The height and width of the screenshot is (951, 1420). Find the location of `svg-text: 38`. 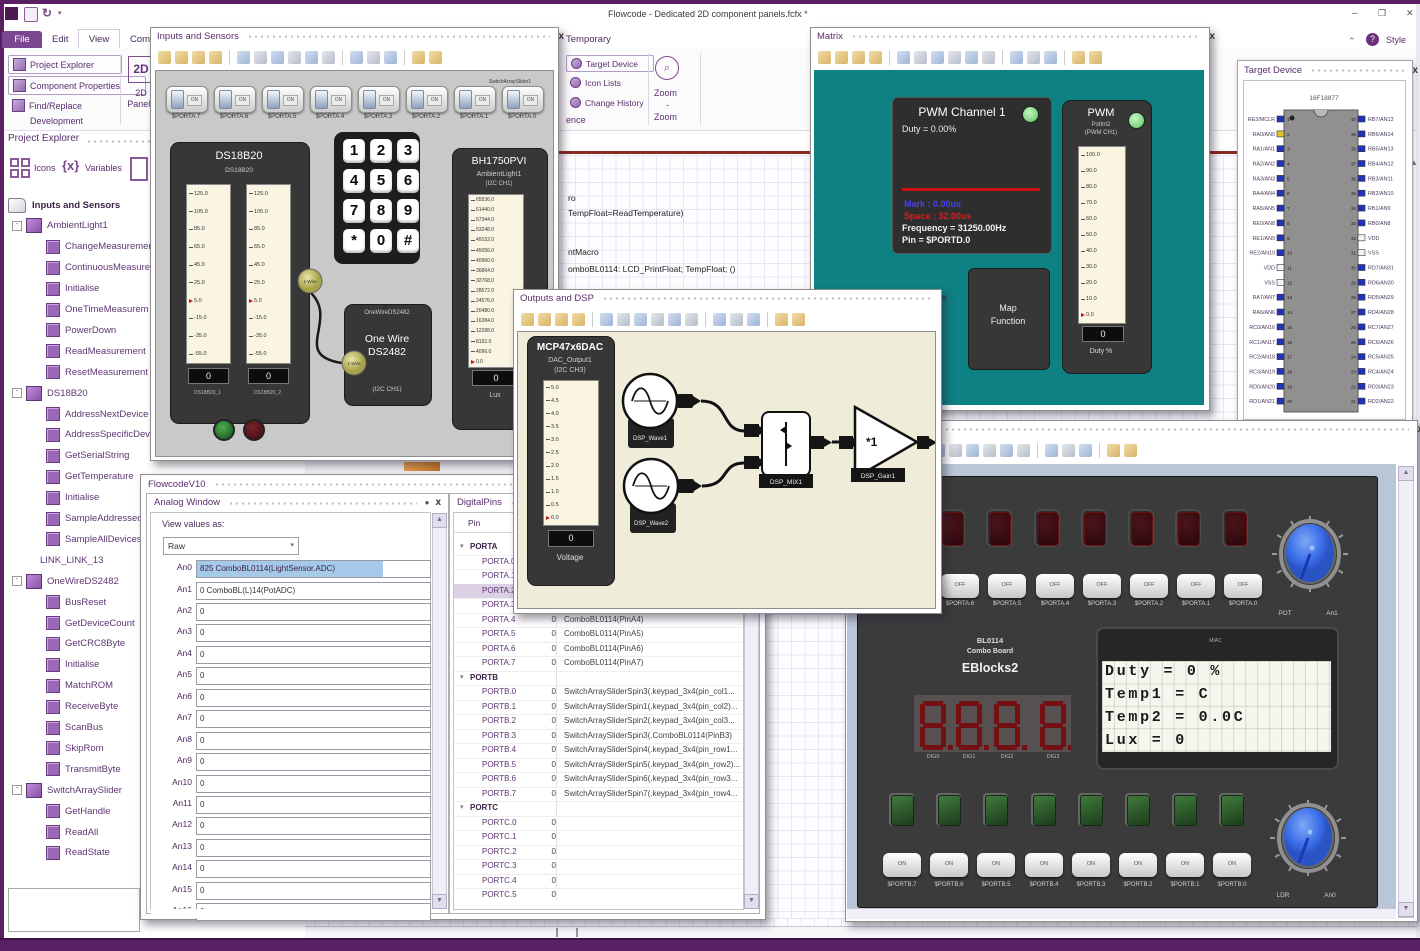

svg-text: 38 is located at coordinates (1354, 149).